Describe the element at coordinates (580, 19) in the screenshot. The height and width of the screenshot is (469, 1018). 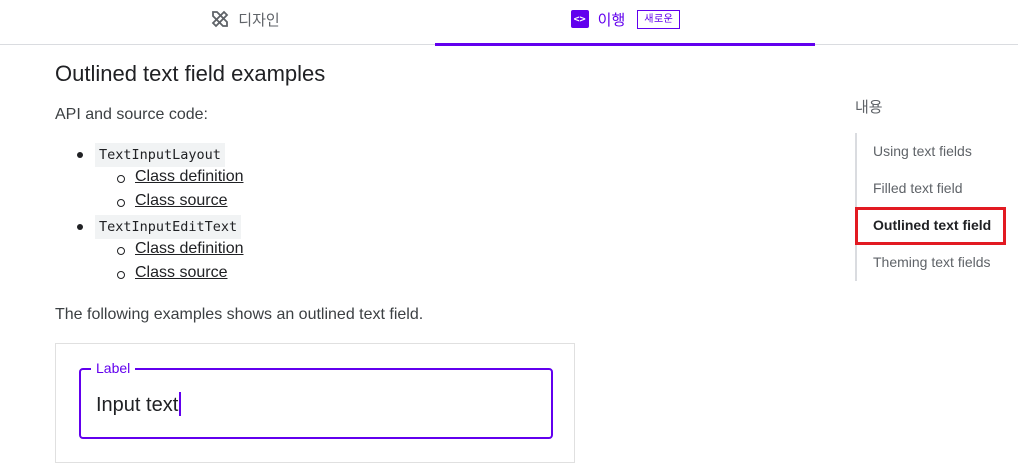
I see `code-icon: <>` at that location.